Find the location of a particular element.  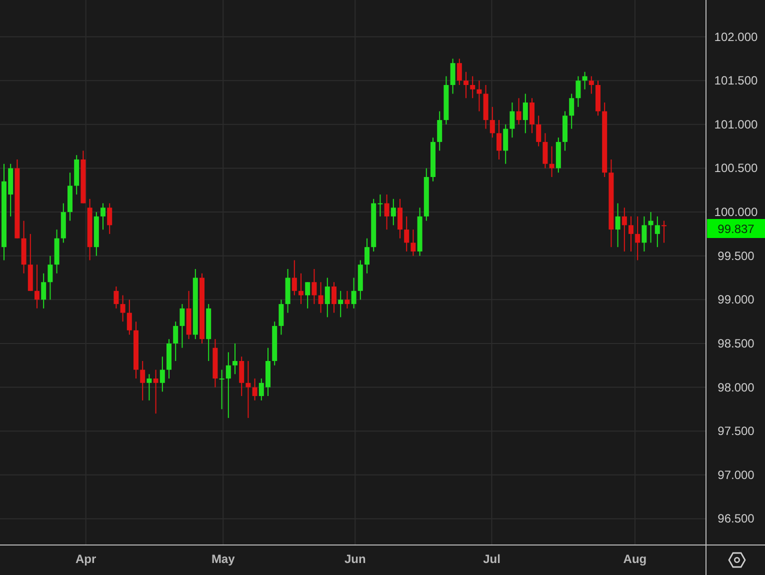

settings-icon is located at coordinates (737, 560).